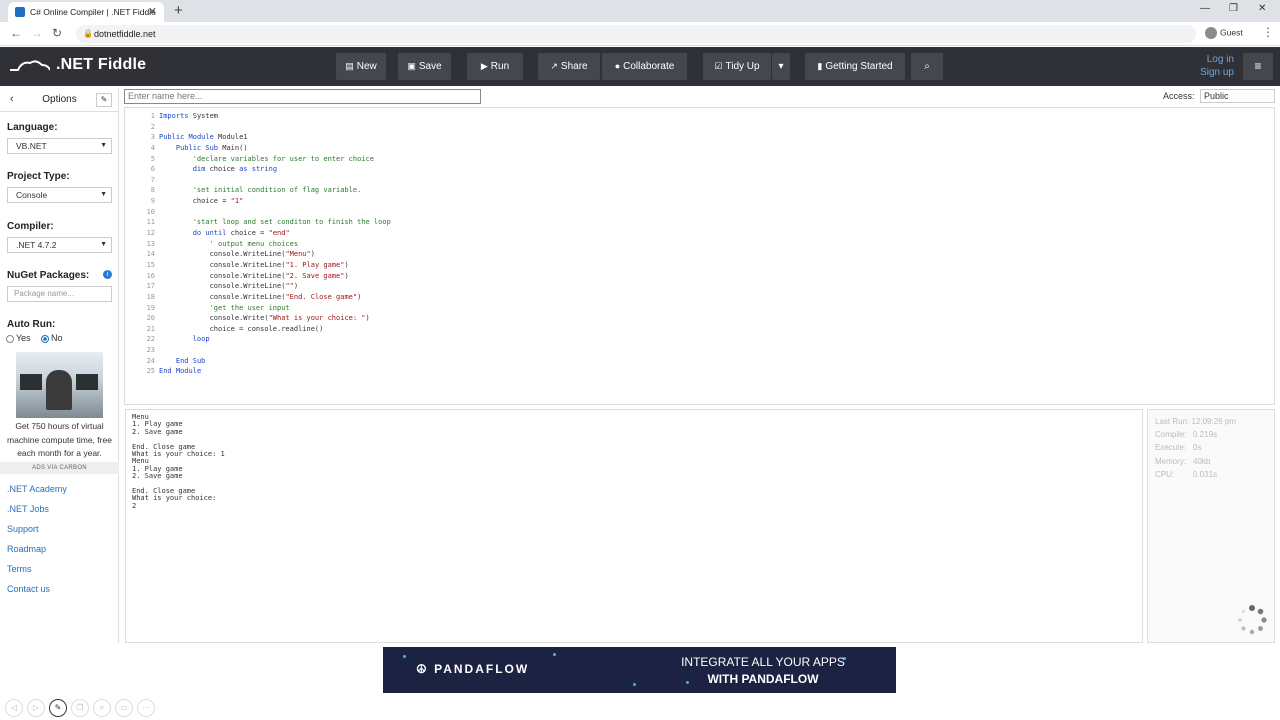 The width and height of the screenshot is (1280, 720). What do you see at coordinates (152, 12) in the screenshot?
I see `close-tab-icon: ✕` at bounding box center [152, 12].